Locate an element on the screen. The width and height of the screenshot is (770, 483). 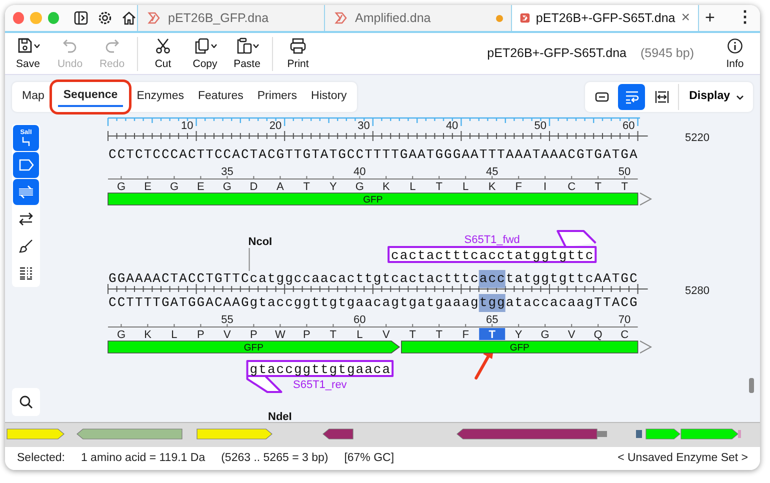
cut-button: Cut is located at coordinates (163, 53).